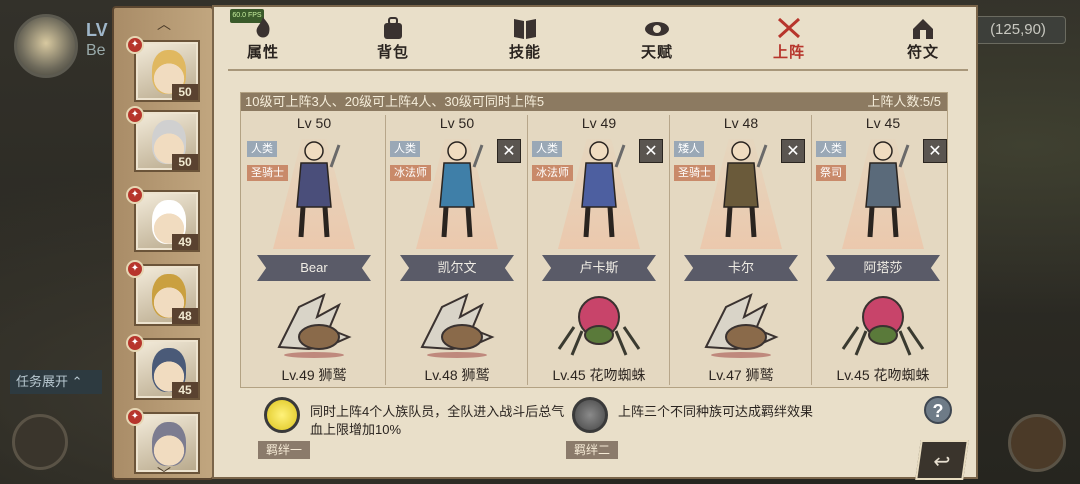 This screenshot has width=1080, height=484. I want to click on bond-name: 羁绊二, so click(592, 450).